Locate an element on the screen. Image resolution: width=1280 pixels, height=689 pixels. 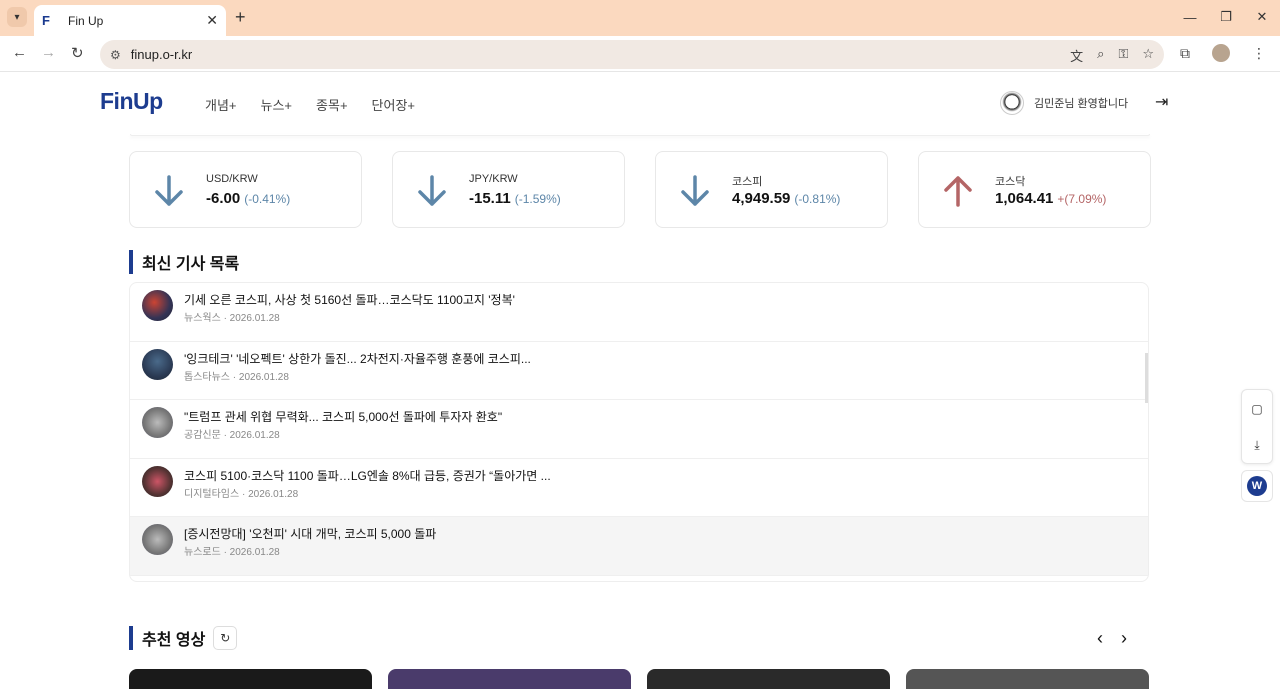
market-card-kosdaq: 코스닥 1,064.41 +(7.09%) is located at coordinates (1034, 189).